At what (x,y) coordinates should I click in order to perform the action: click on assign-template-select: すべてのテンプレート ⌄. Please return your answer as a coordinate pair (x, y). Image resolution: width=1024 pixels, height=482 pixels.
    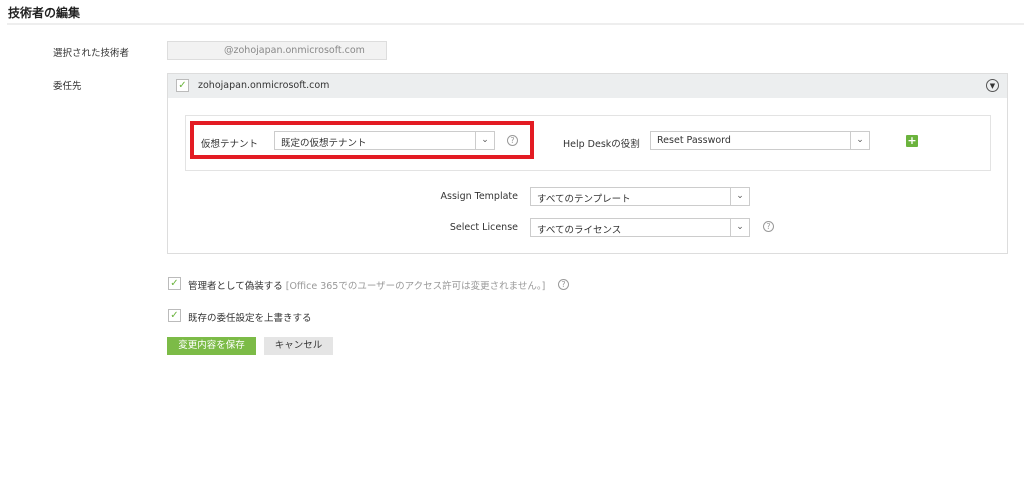
    Looking at the image, I should click on (640, 196).